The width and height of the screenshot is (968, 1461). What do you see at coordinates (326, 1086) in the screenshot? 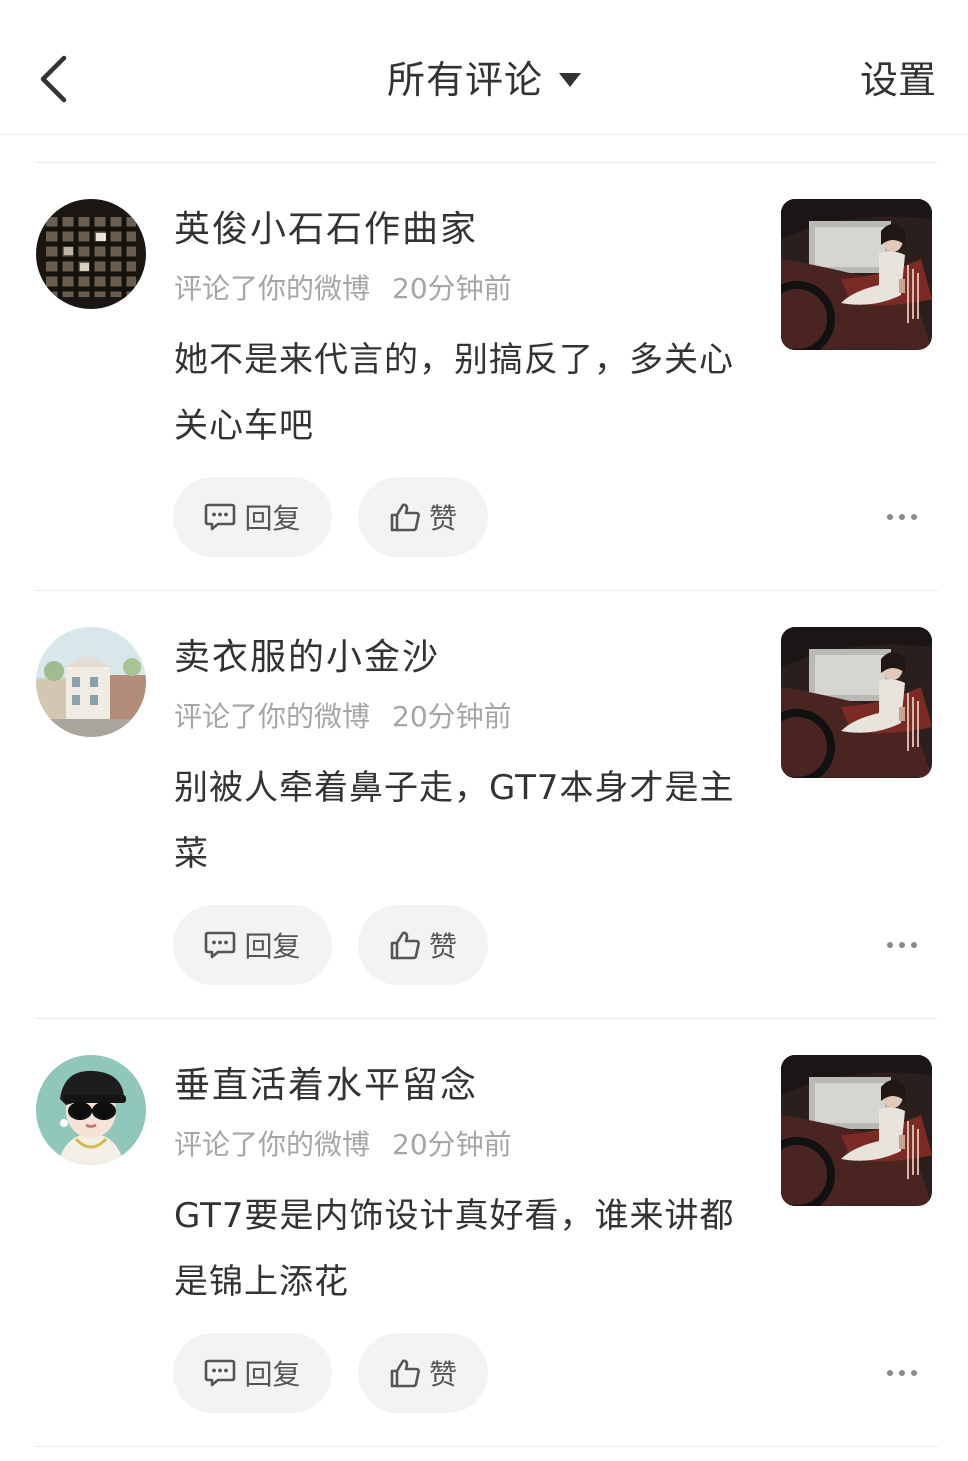
I see `username: 垂直活着水平留念` at bounding box center [326, 1086].